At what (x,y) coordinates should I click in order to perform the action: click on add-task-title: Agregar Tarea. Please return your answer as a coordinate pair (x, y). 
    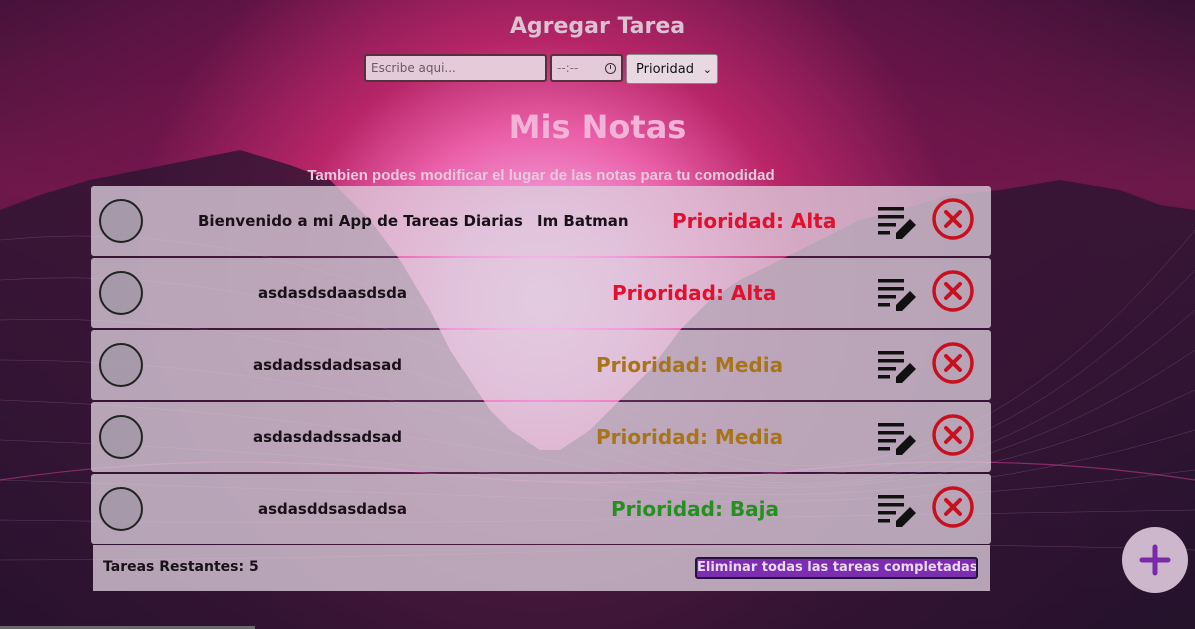
    Looking at the image, I should click on (597, 26).